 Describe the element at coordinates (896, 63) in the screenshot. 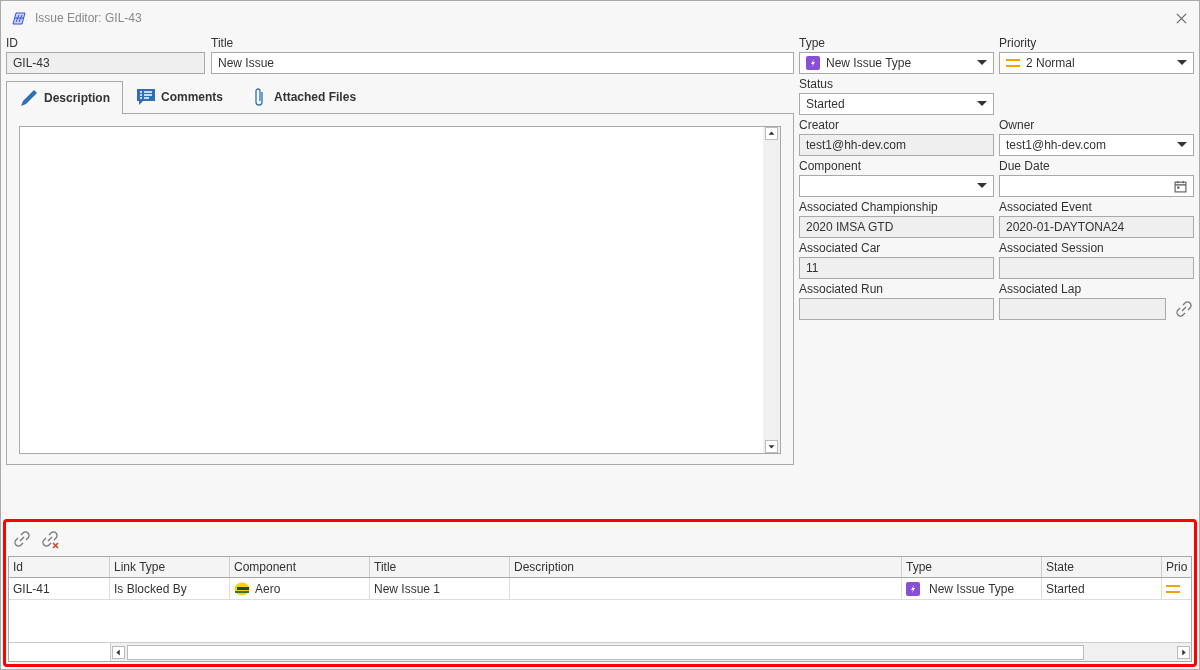

I see `dropdown: New Issue Type` at that location.